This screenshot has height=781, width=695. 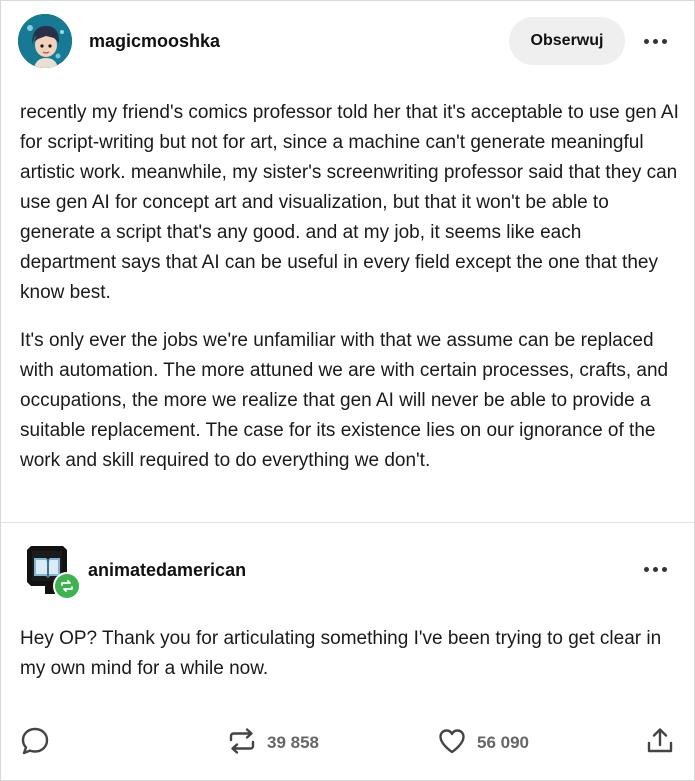 I want to click on reblog-author-username: animatedamerican, so click(x=167, y=570).